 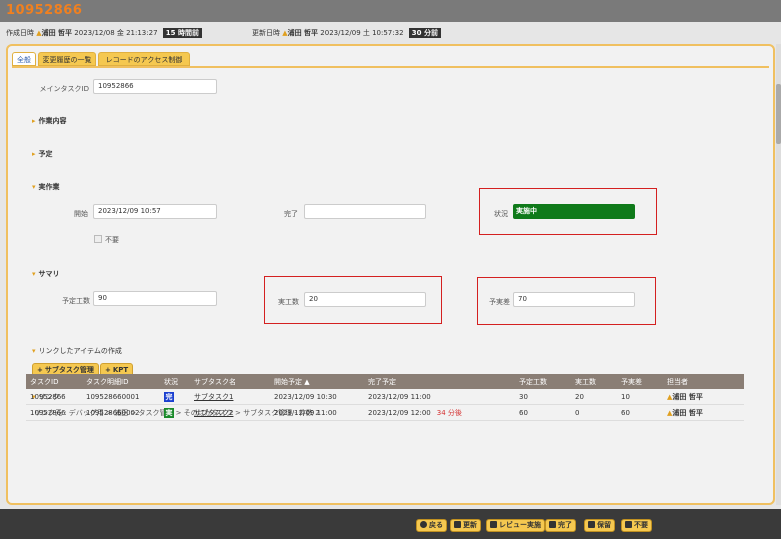 What do you see at coordinates (98, 239) in the screenshot?
I see `unneeded-checkbox` at bounding box center [98, 239].